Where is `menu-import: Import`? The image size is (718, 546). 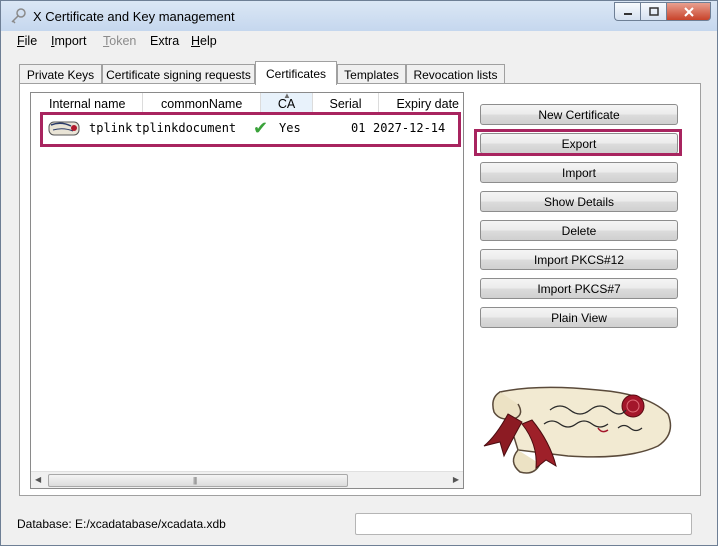
menu-import: Import is located at coordinates (68, 41).